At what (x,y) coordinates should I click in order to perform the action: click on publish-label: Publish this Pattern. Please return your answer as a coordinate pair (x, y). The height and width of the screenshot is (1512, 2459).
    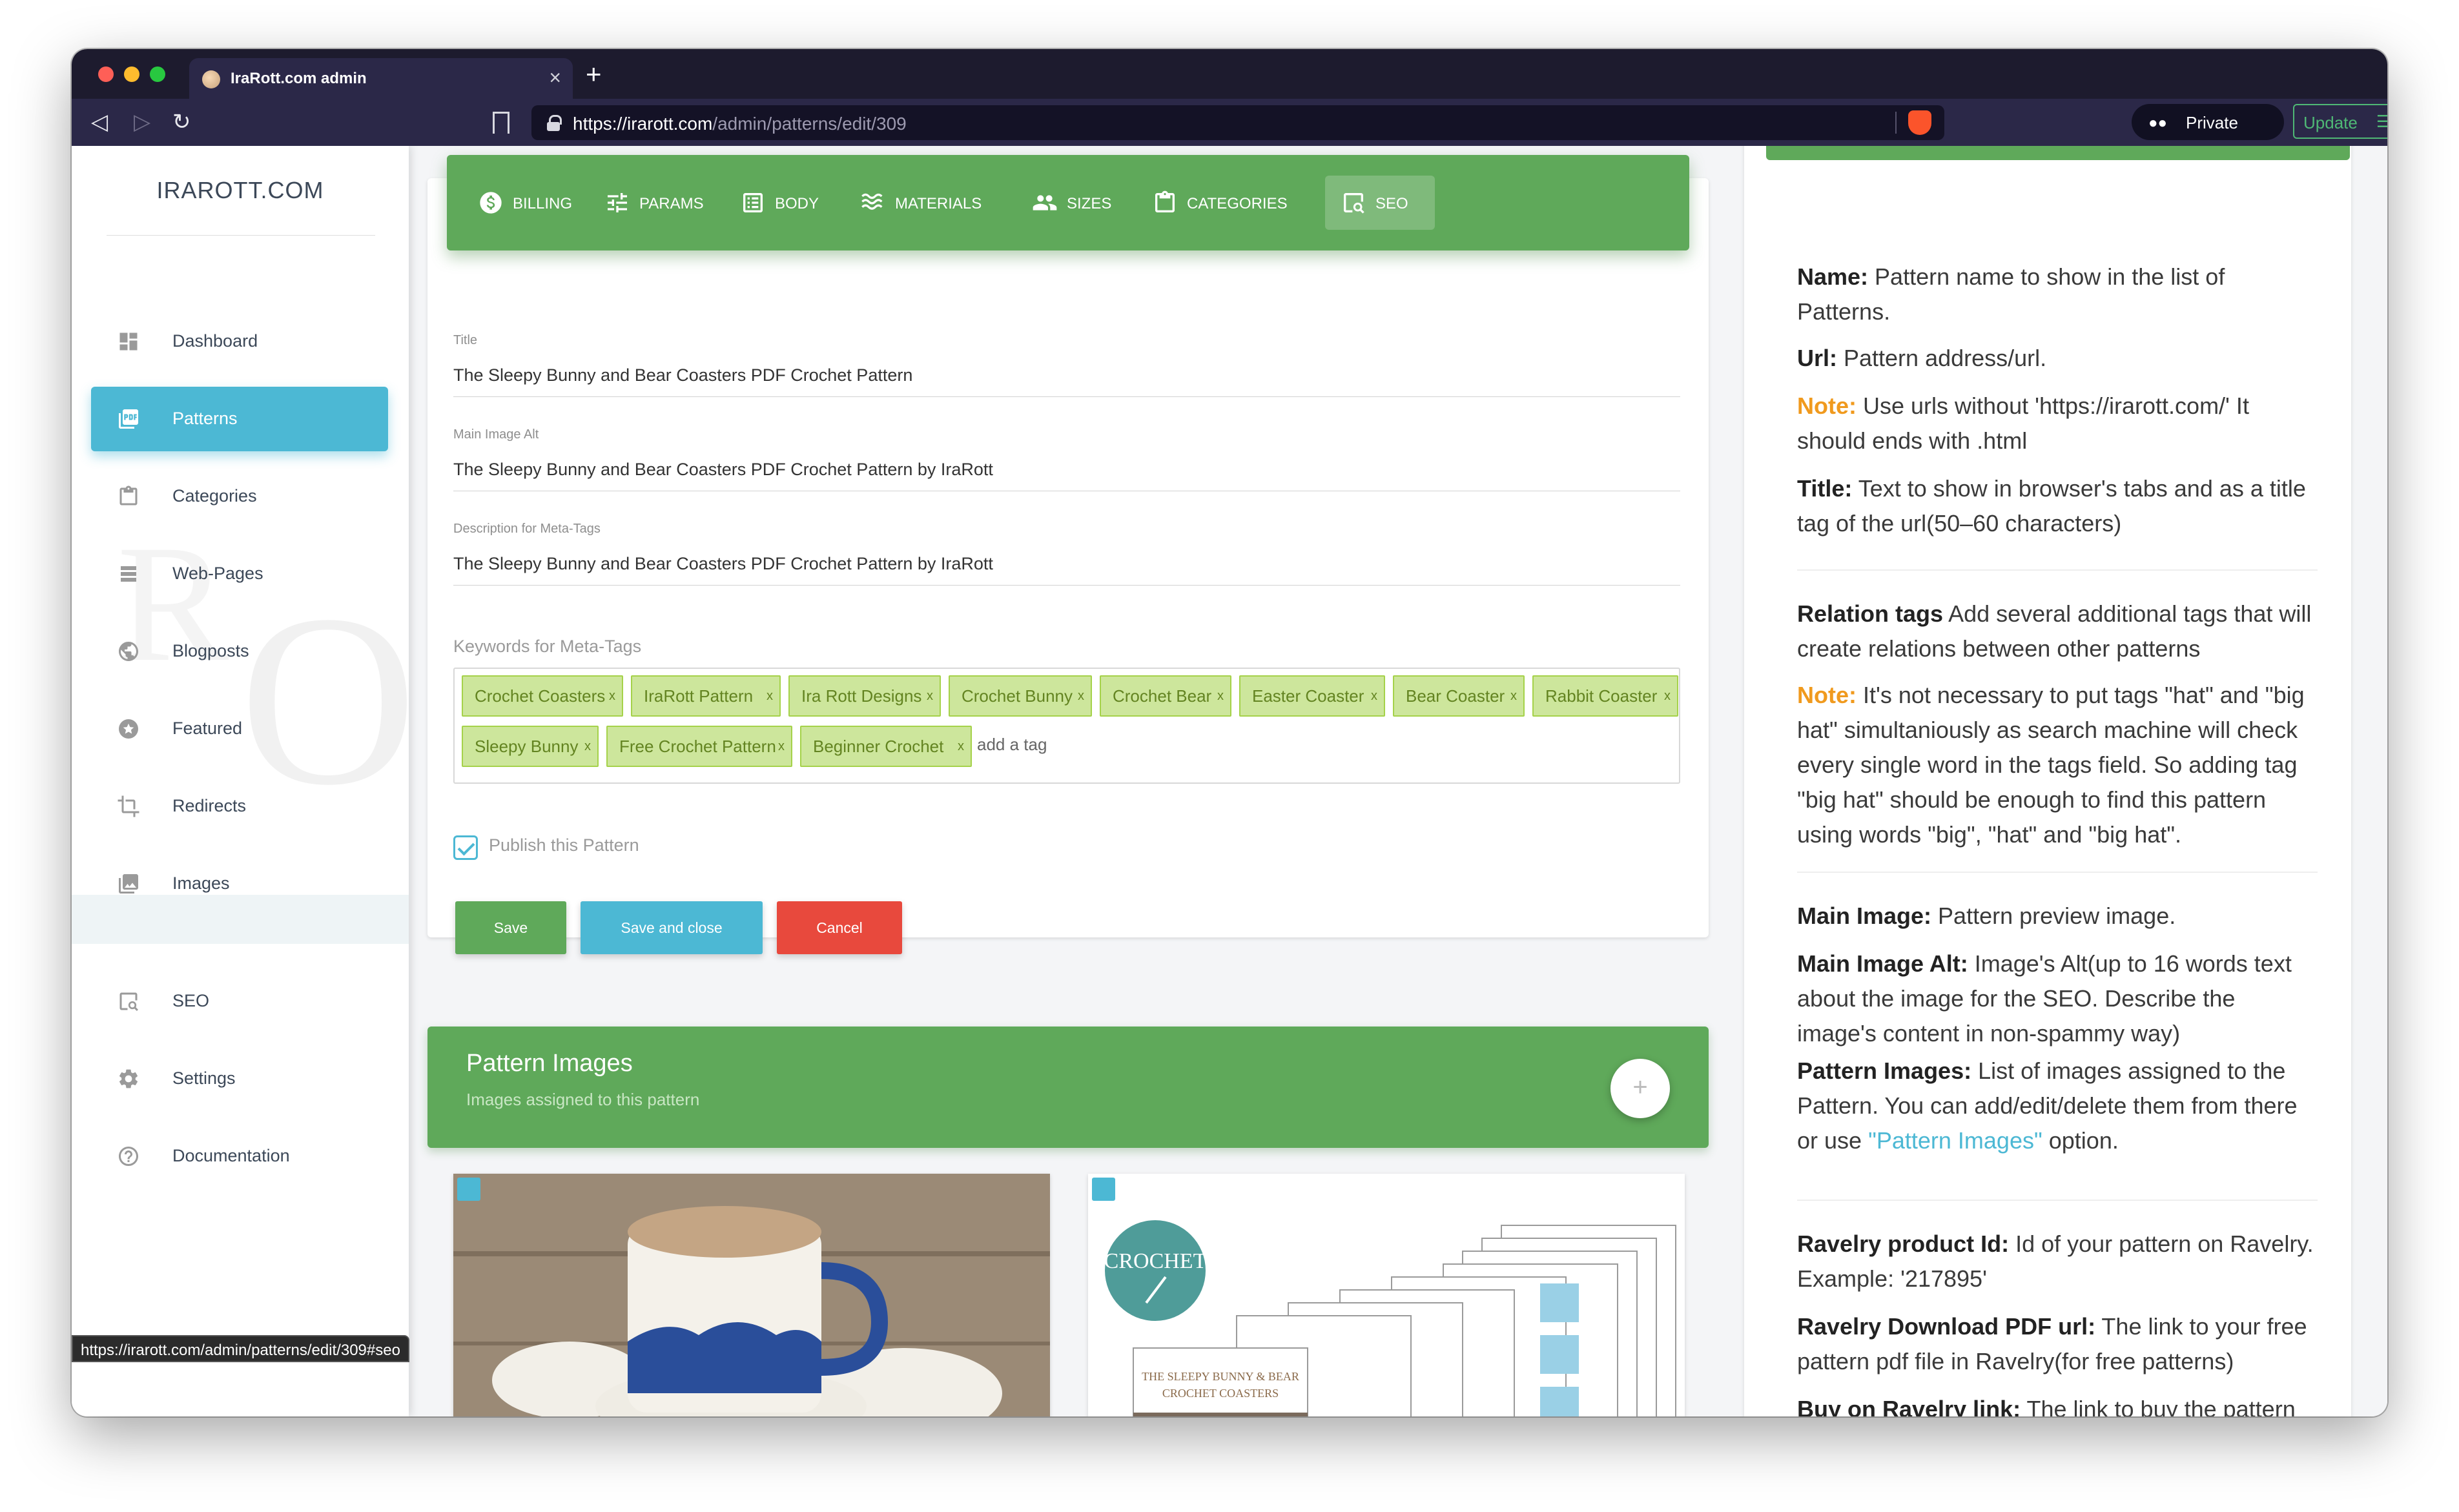
    Looking at the image, I should click on (564, 845).